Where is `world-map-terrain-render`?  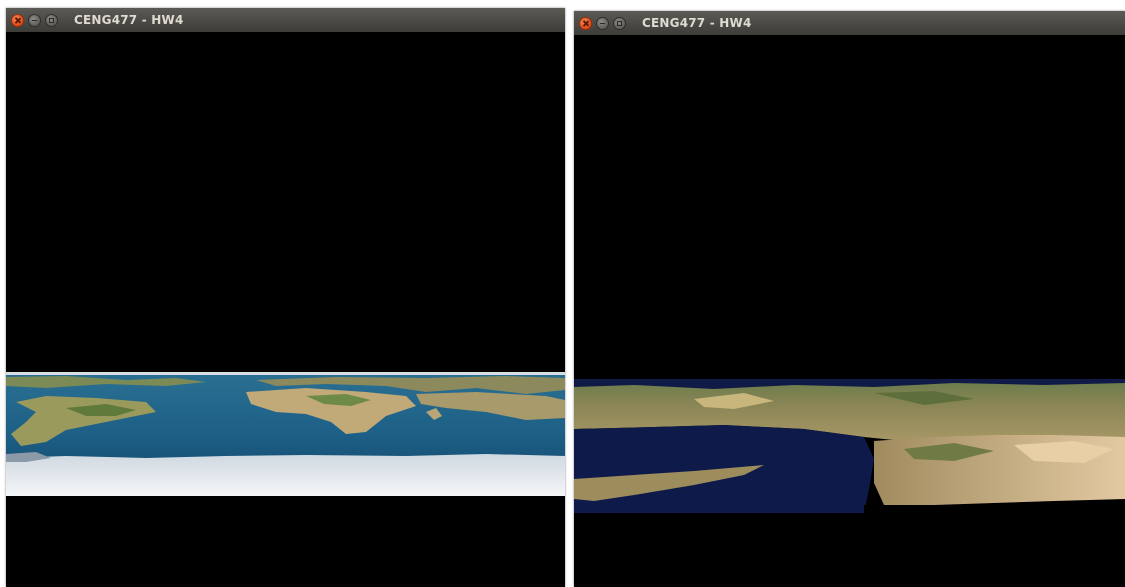
world-map-terrain-render is located at coordinates (285, 434).